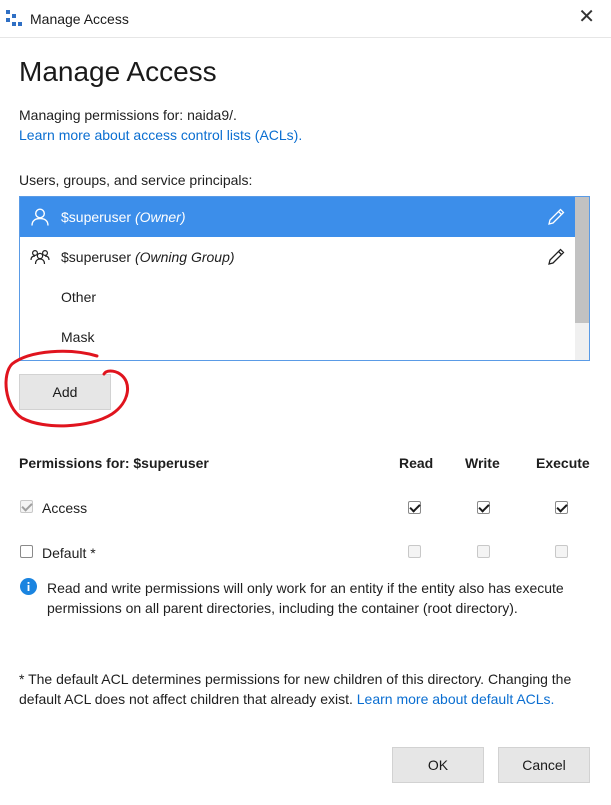 The height and width of the screenshot is (805, 611). What do you see at coordinates (483, 507) in the screenshot?
I see `access-write-checkbox` at bounding box center [483, 507].